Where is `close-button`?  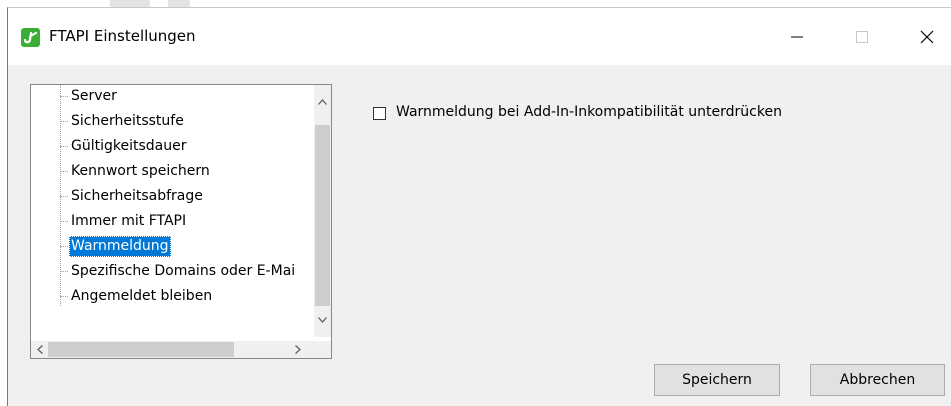 close-button is located at coordinates (927, 36).